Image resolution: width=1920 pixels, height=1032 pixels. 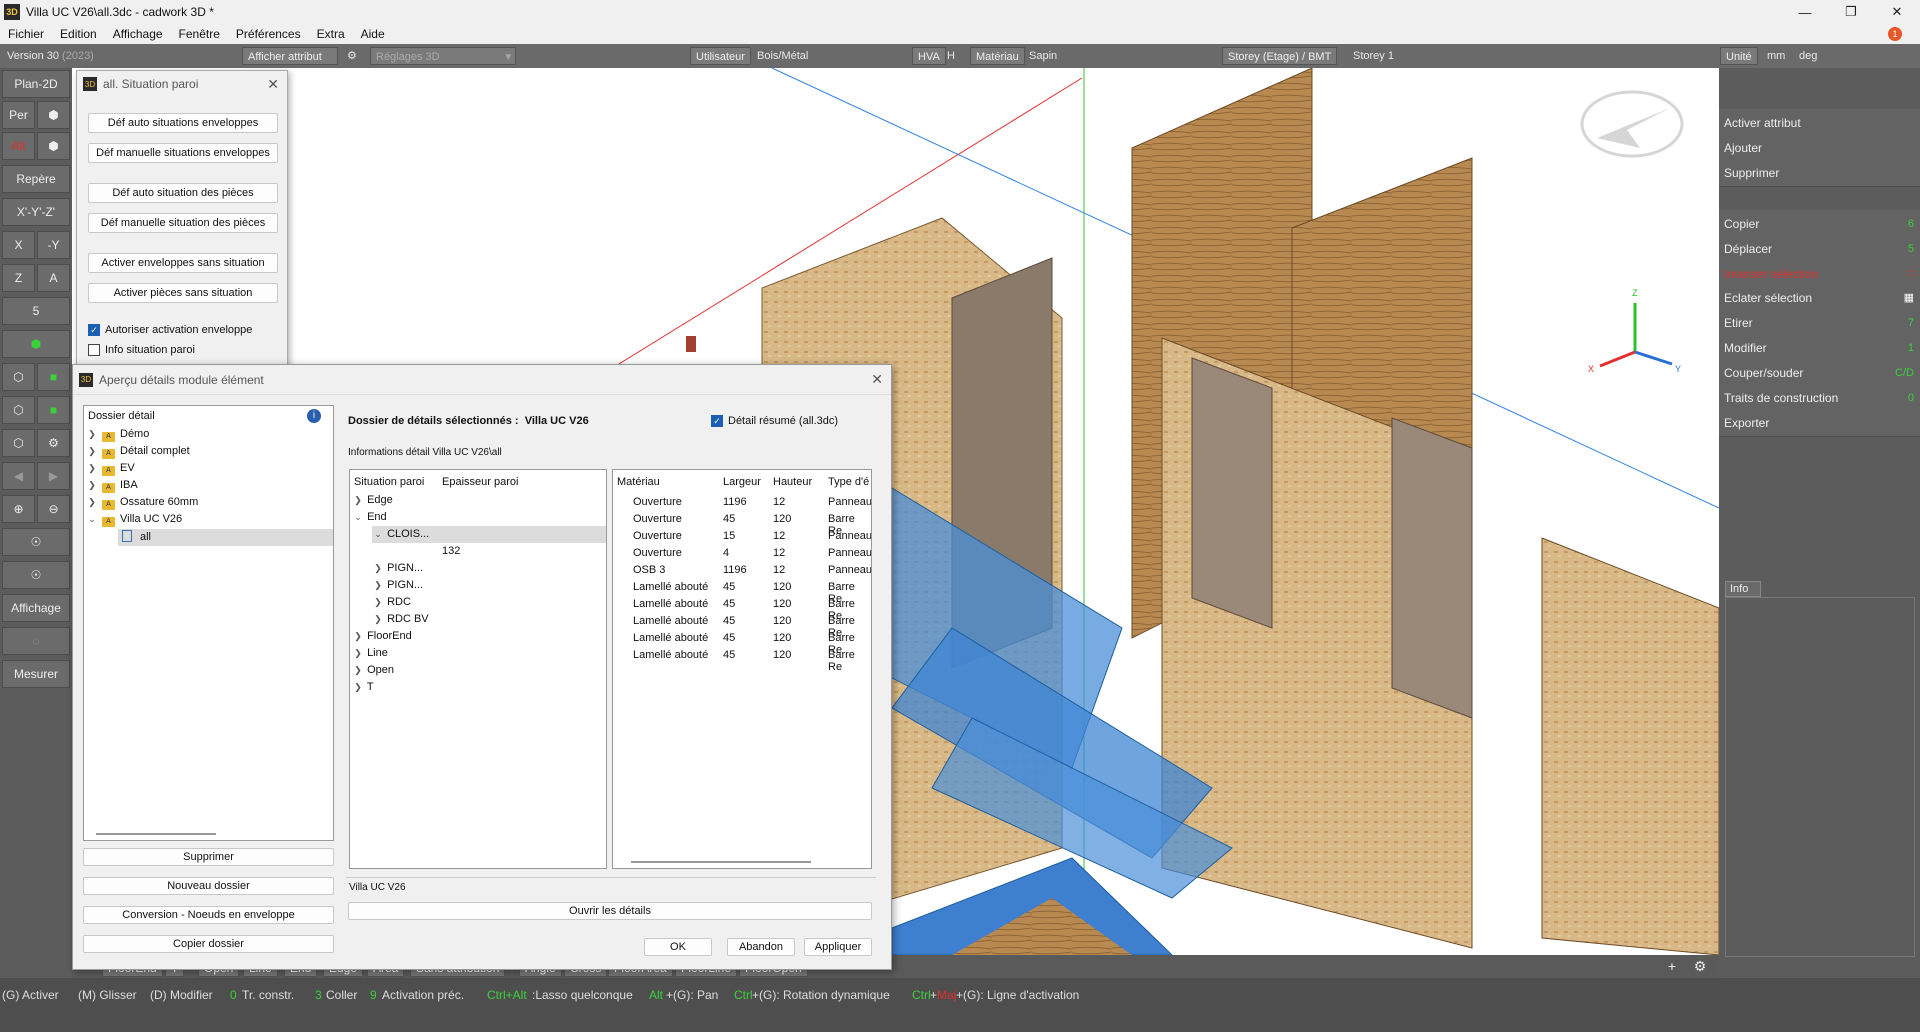 I want to click on perspective-button: Per, so click(x=18, y=115).